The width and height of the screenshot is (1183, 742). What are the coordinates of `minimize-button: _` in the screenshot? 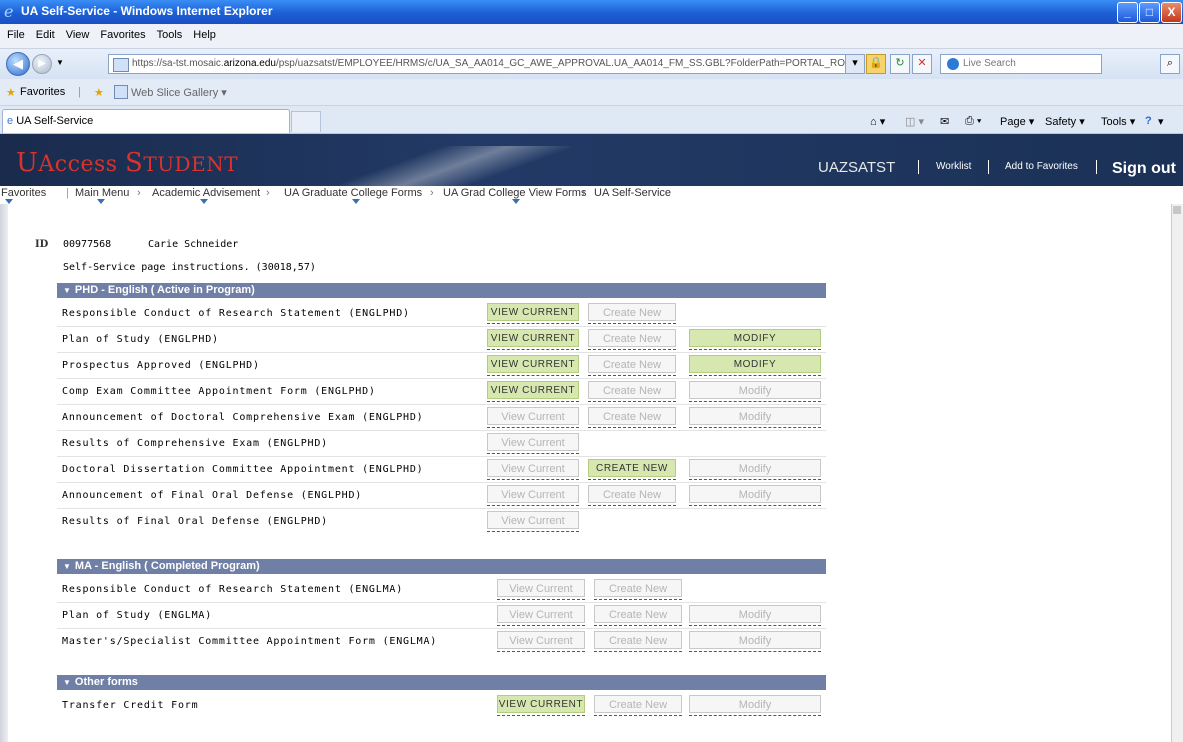 It's located at (1127, 12).